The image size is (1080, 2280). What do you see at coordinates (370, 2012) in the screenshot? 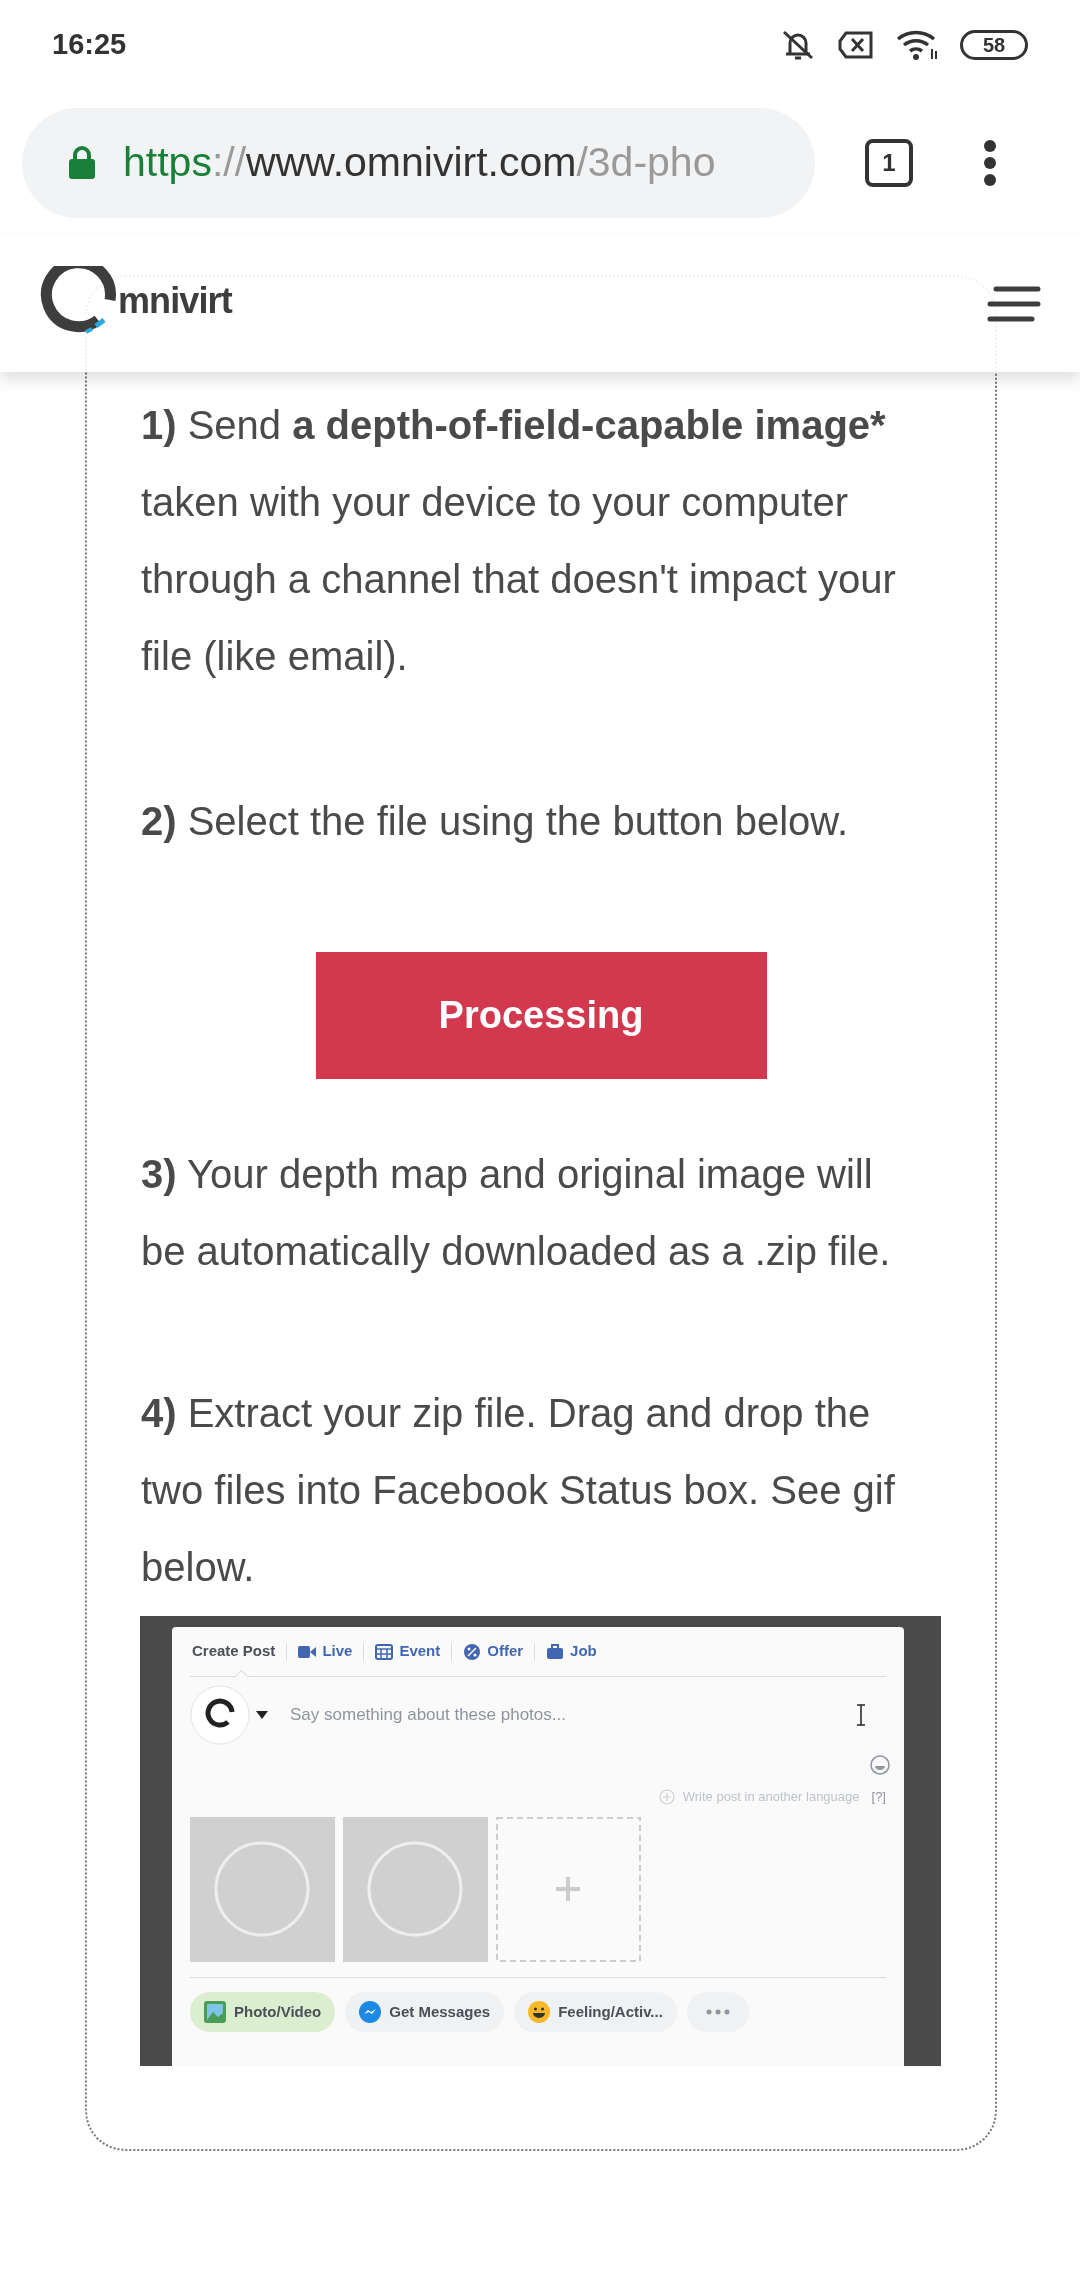
I see `messenger-icon` at bounding box center [370, 2012].